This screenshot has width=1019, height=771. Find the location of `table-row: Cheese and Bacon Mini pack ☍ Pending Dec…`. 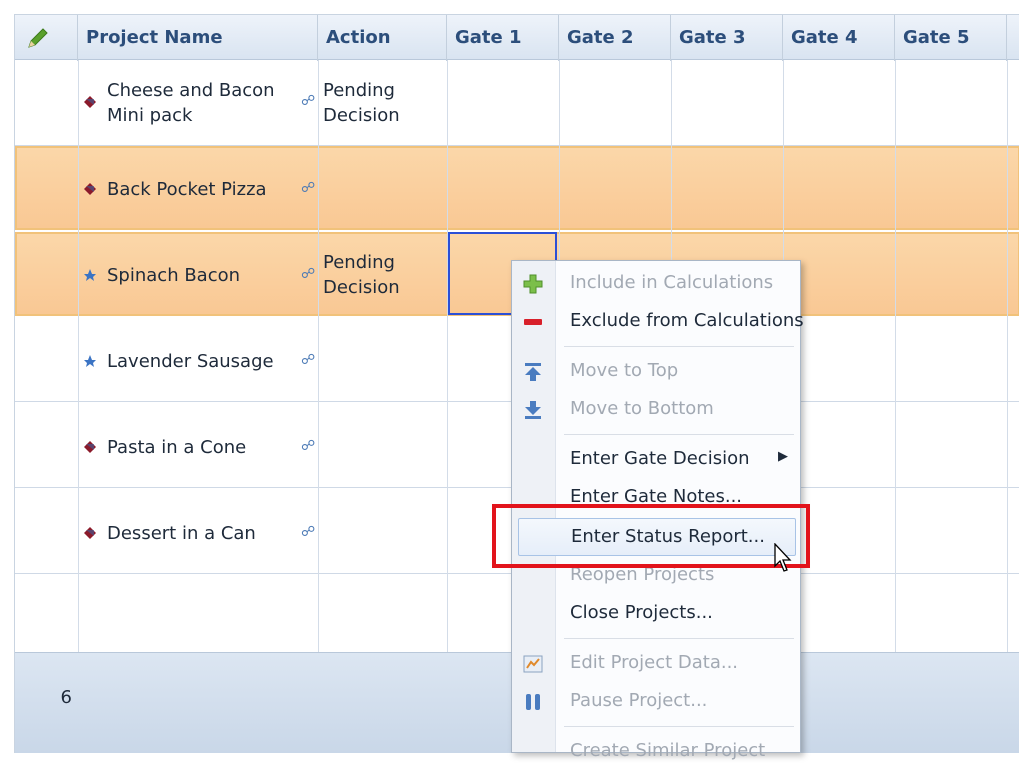

table-row: Cheese and Bacon Mini pack ☍ Pending Dec… is located at coordinates (517, 103).